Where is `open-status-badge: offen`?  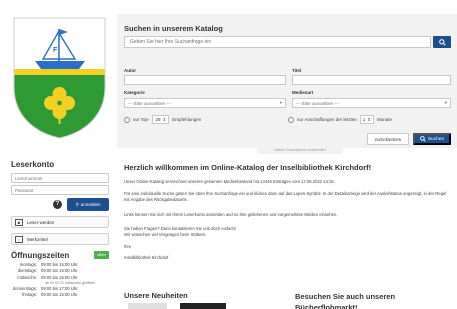 open-status-badge: offen is located at coordinates (101, 255).